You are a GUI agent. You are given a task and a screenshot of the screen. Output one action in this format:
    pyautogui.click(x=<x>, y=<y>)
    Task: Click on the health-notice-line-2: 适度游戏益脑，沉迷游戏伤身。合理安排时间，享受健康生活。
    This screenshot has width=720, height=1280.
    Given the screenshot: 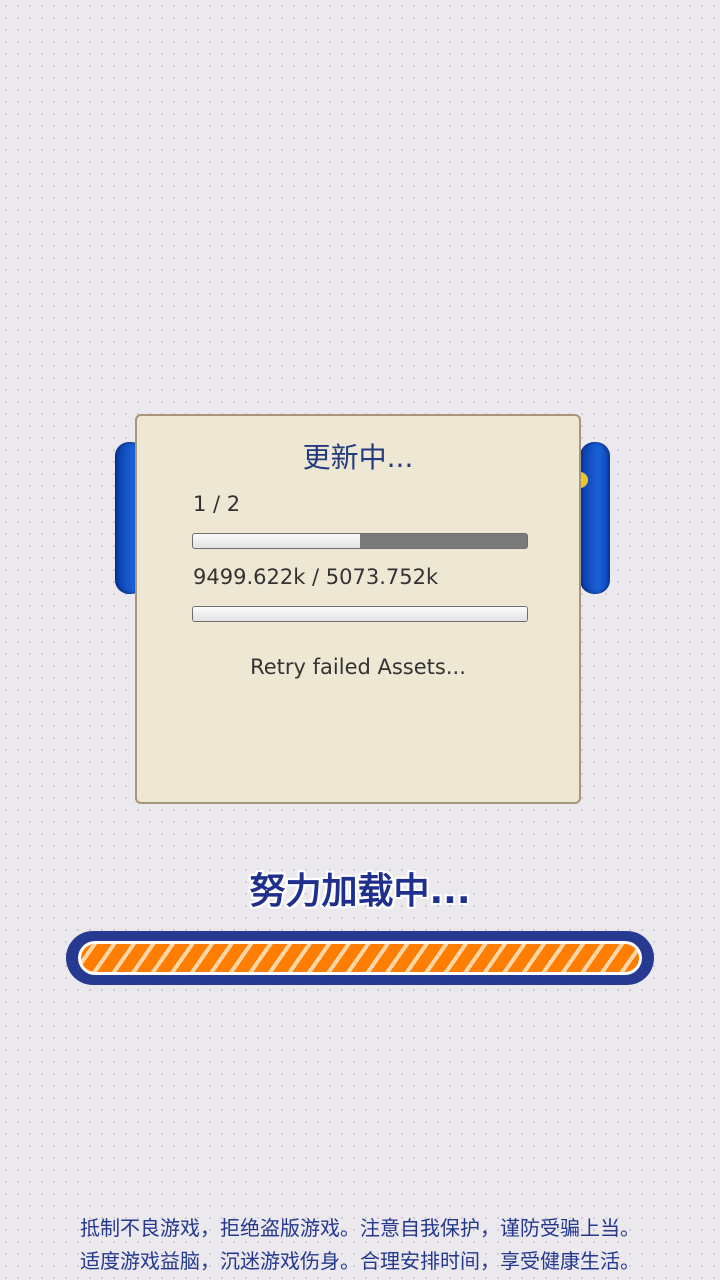 What is the action you would take?
    pyautogui.click(x=360, y=1261)
    